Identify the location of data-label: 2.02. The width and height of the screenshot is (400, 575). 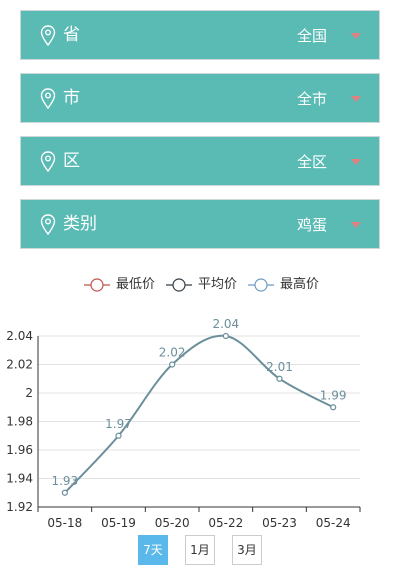
(172, 353).